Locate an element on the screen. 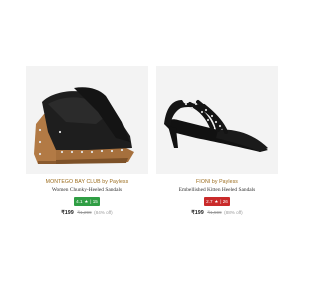 The width and height of the screenshot is (320, 300). product-title: Women Chunky-Heeled Sandals is located at coordinates (87, 190).